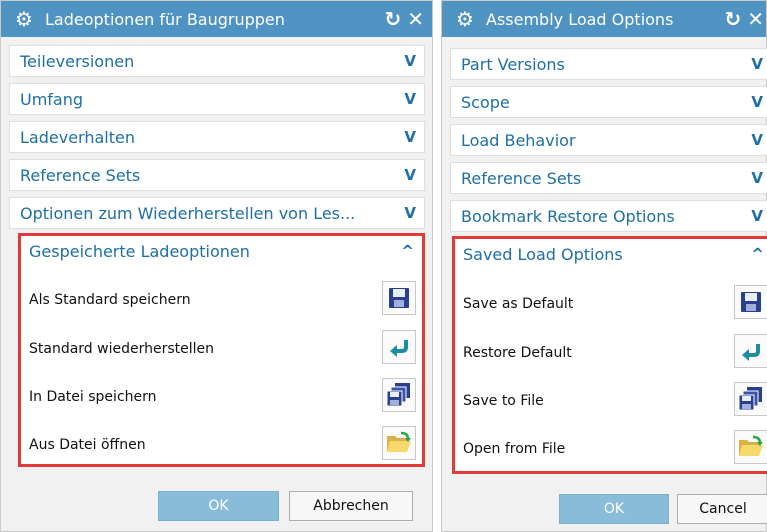 Image resolution: width=767 pixels, height=532 pixels. What do you see at coordinates (568, 216) in the screenshot?
I see `section-label: Bookmark Restore Options` at bounding box center [568, 216].